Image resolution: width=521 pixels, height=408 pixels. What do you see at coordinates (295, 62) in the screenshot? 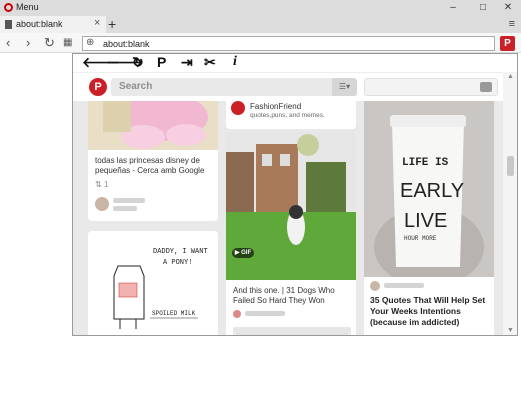
I see `popup-toolbar: 🡐 🡒 ↻ P ⇥ ✂ i` at bounding box center [295, 62].